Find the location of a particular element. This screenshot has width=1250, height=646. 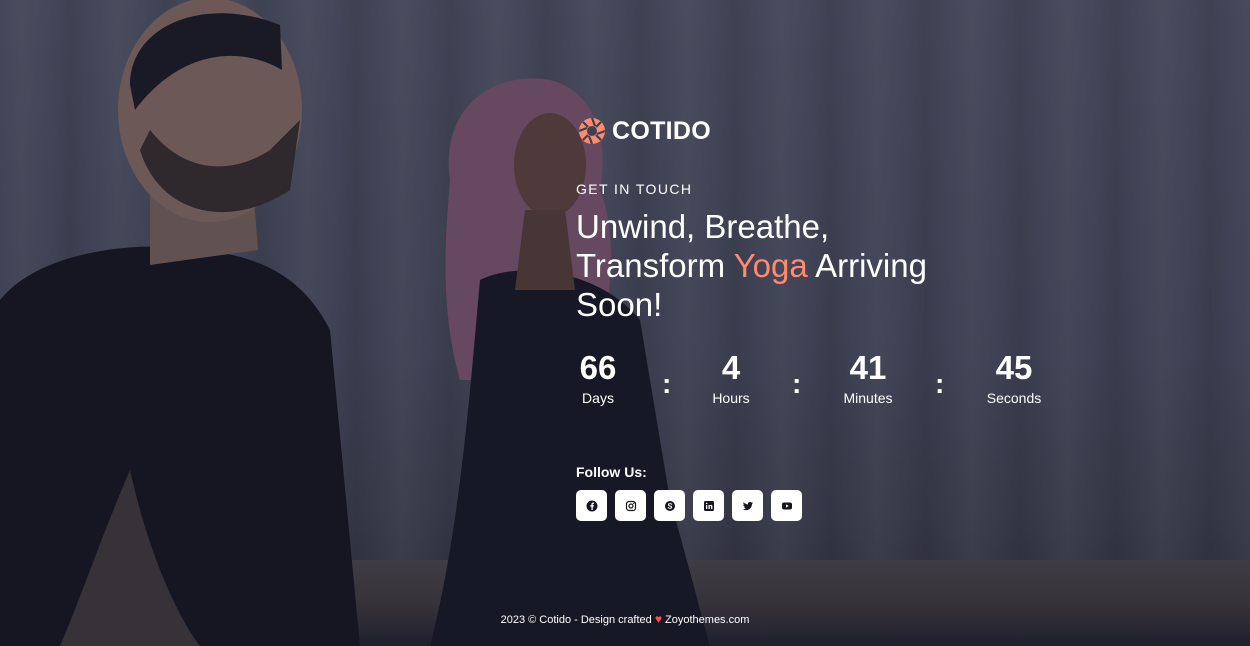

linkedin-icon is located at coordinates (708, 505).